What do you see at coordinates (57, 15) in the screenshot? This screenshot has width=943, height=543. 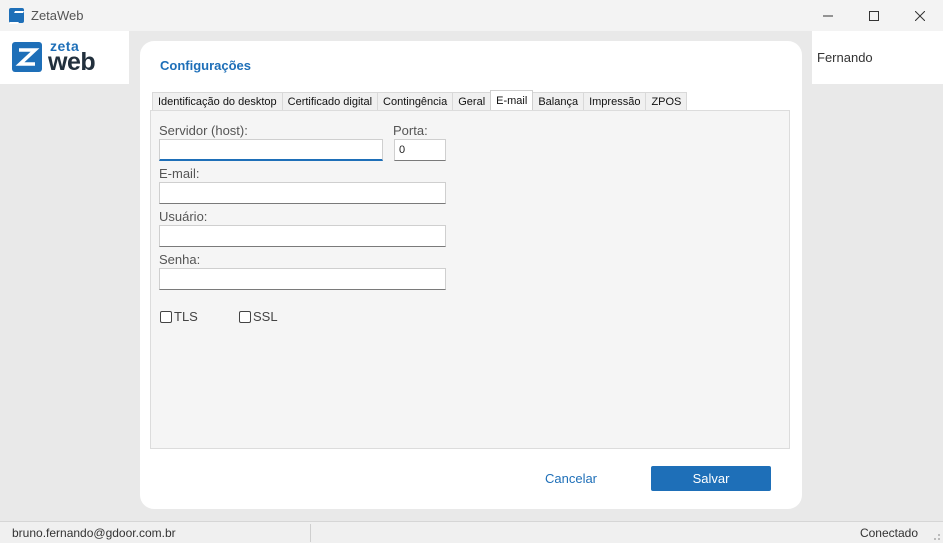 I see `window-title: ZetaWeb` at bounding box center [57, 15].